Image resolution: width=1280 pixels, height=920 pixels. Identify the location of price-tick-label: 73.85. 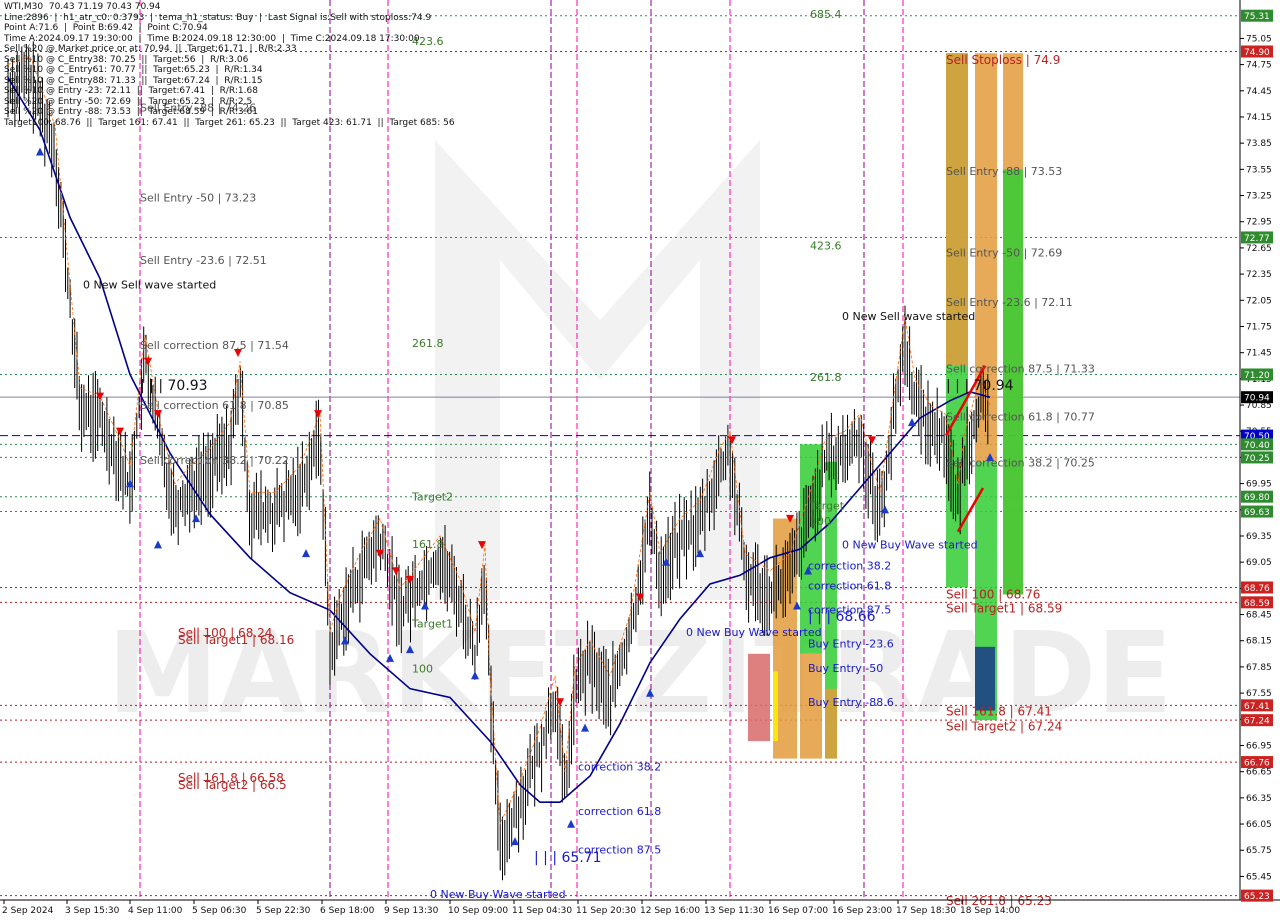
(1259, 144).